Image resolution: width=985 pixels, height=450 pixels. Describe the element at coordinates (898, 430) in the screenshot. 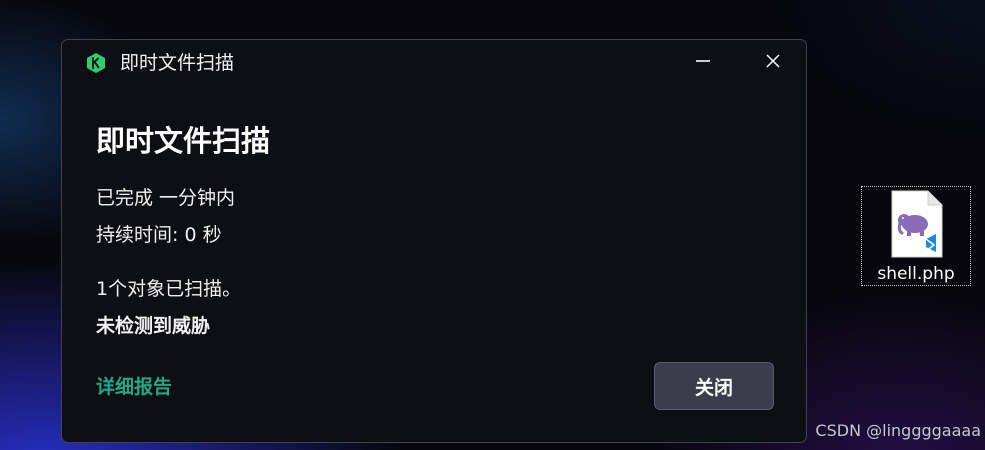

I see `watermark-text: CSDN @linggggaaaa` at that location.